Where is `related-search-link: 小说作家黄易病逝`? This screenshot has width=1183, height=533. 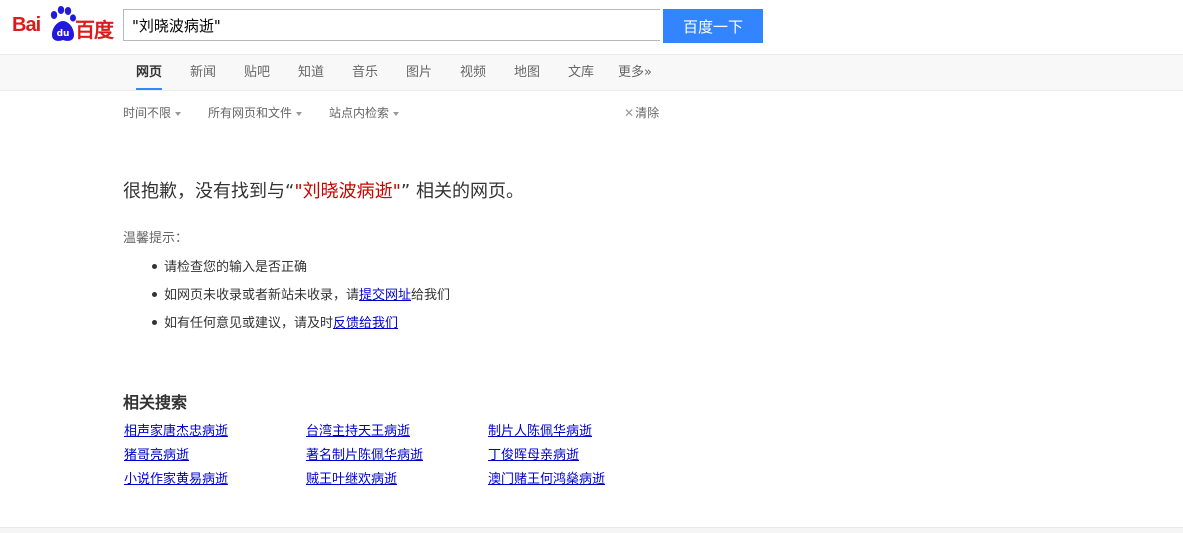 related-search-link: 小说作家黄易病逝 is located at coordinates (176, 477).